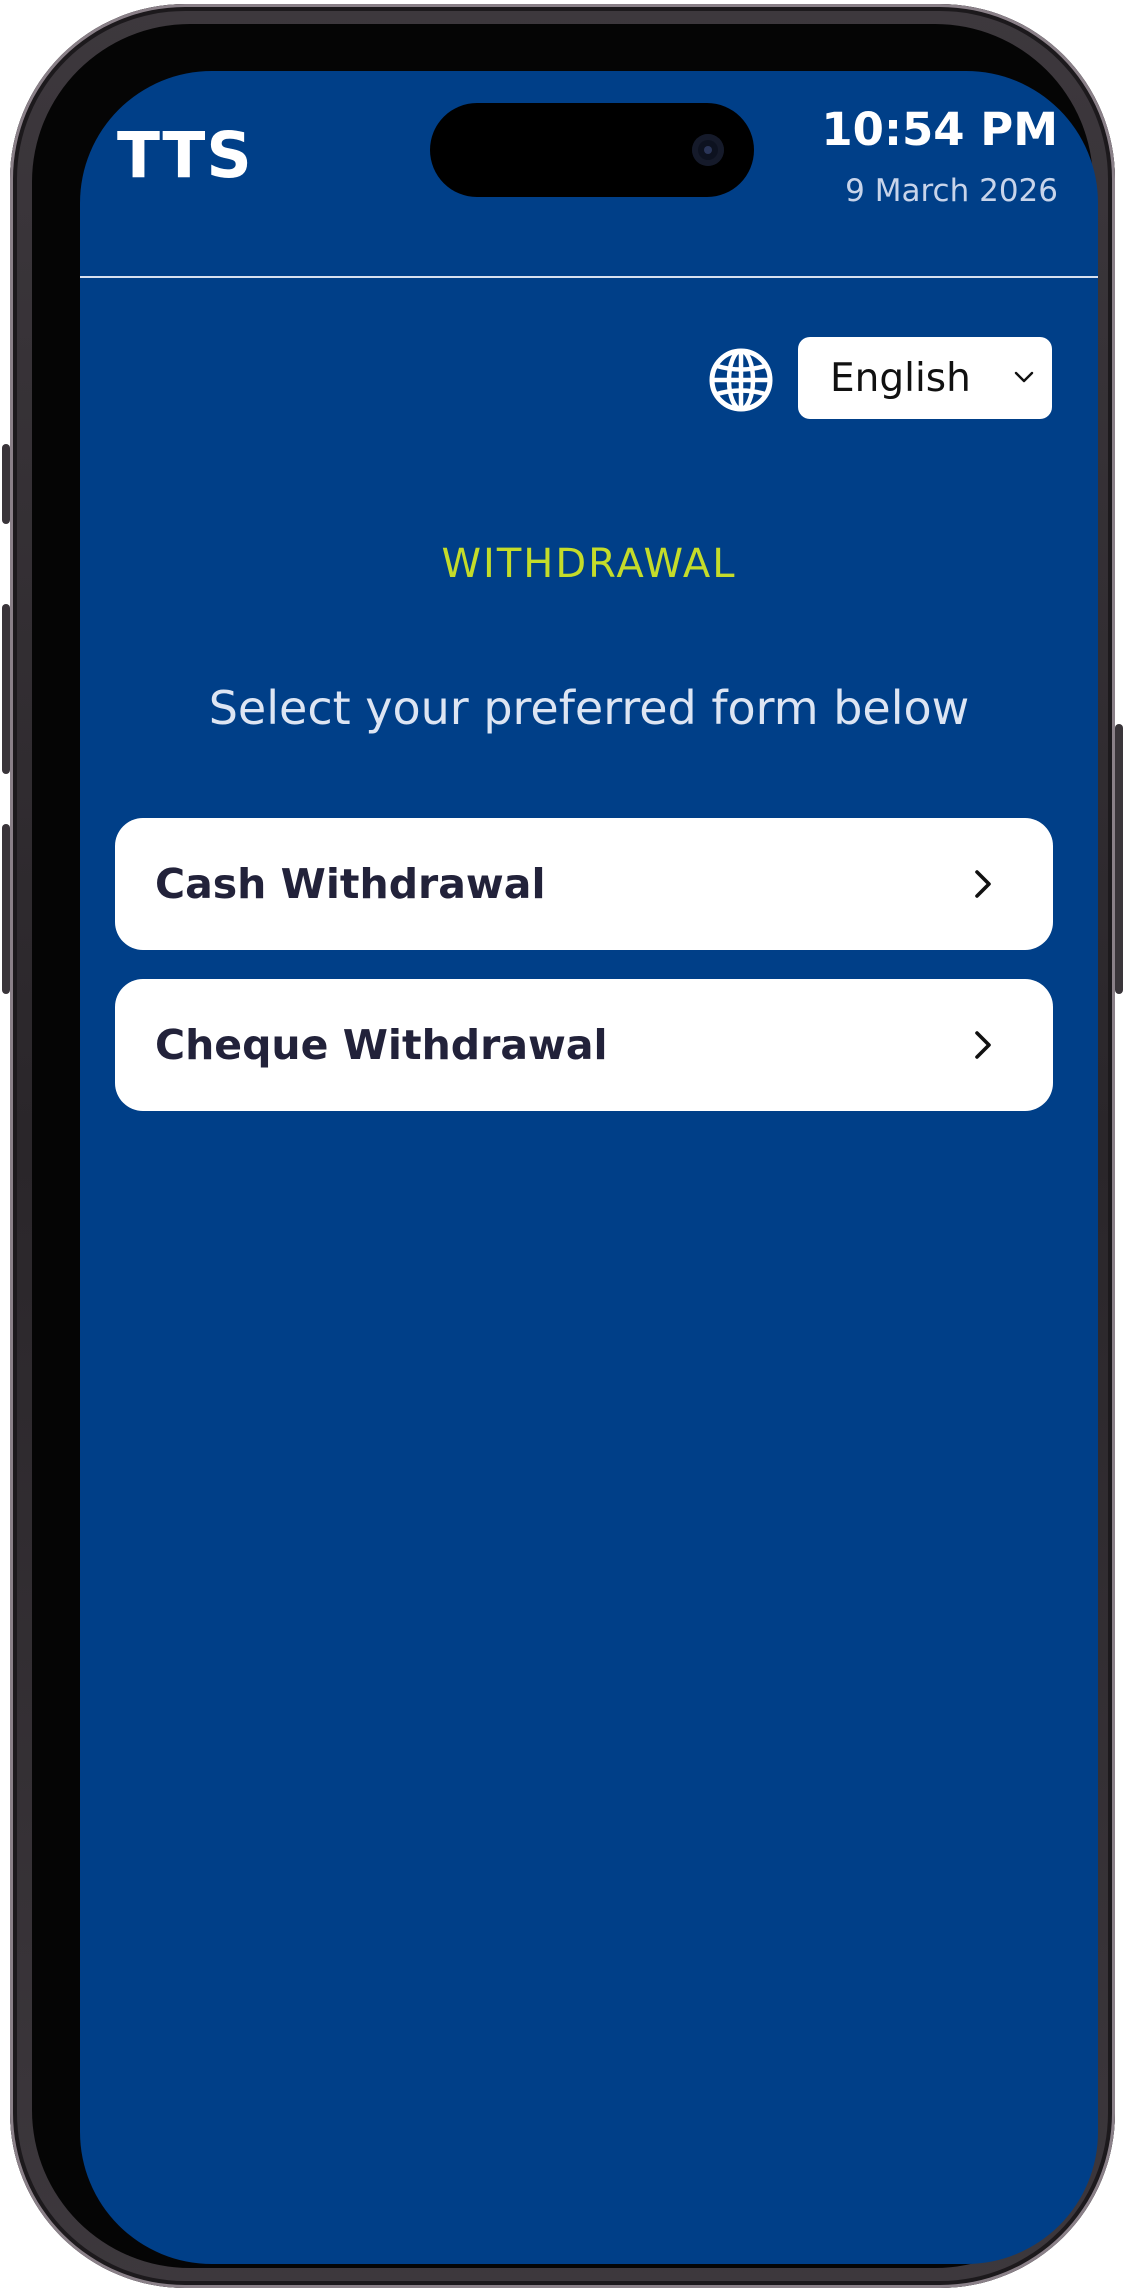 This screenshot has height=2293, width=1125. What do you see at coordinates (584, 884) in the screenshot?
I see `cash-withdrawal-option: Cash Withdrawal` at bounding box center [584, 884].